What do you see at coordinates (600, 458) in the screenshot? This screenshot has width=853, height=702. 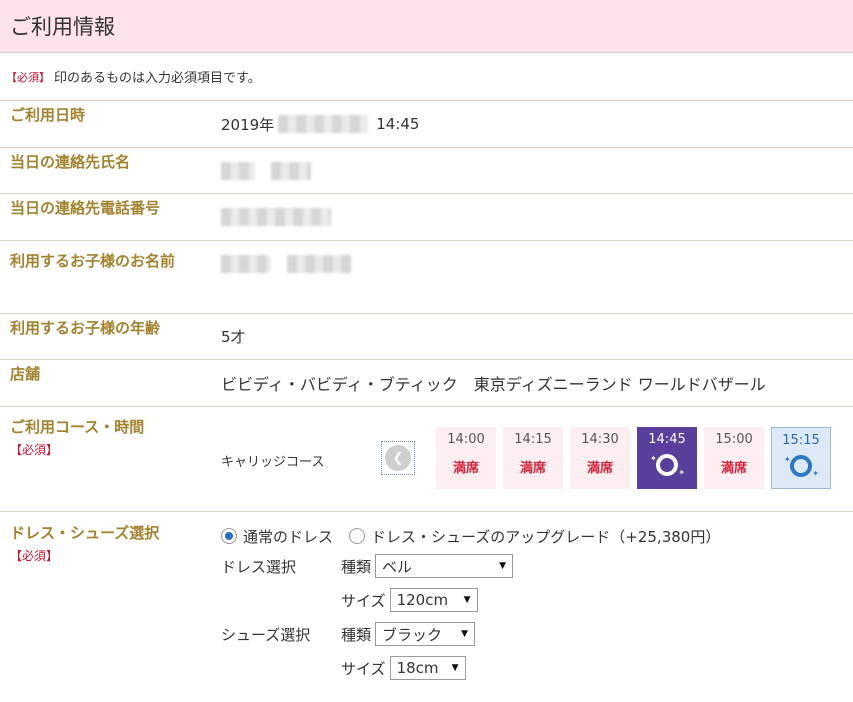 I see `time-slot-1430: 14:30 満席` at bounding box center [600, 458].